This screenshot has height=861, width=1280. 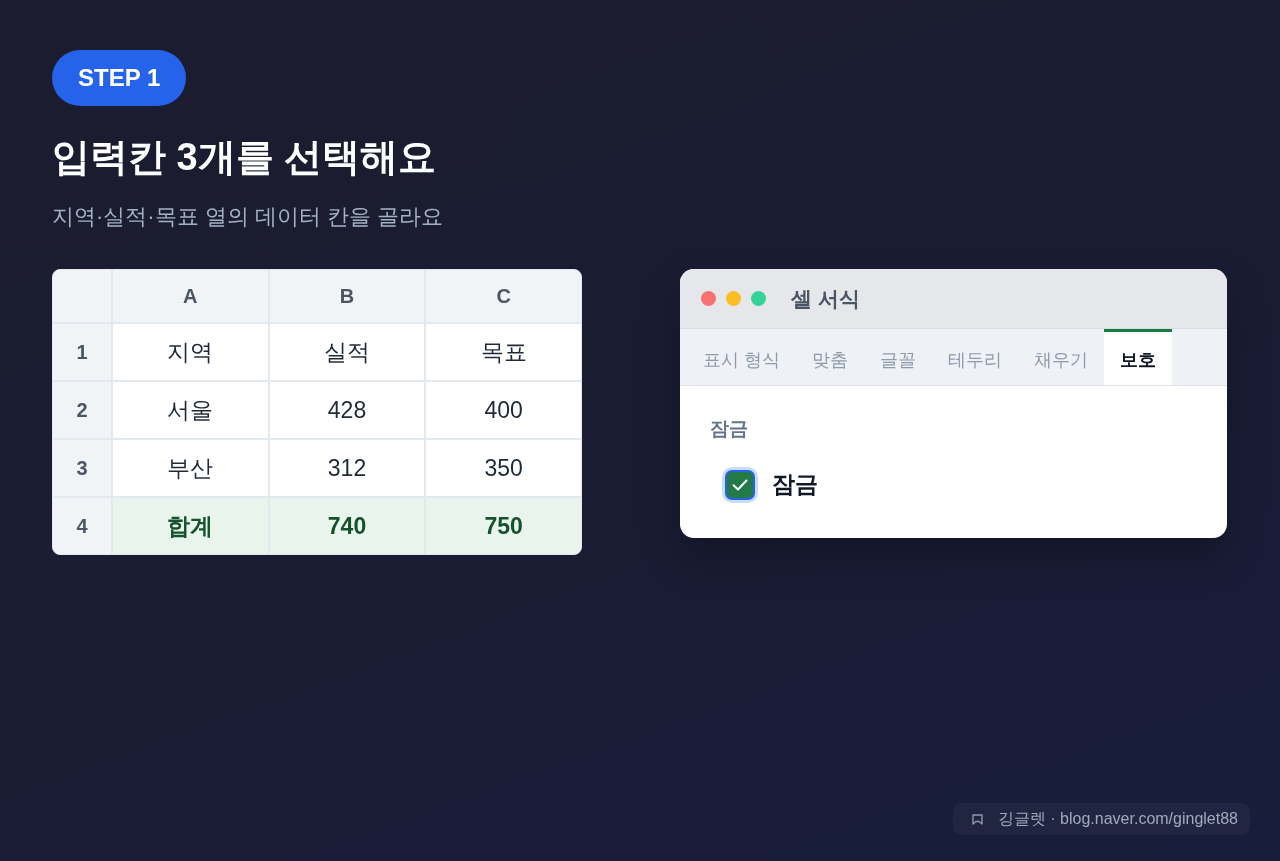 I want to click on credit-text: 깅글렛 · blog.naver.com/ginglet88, so click(x=1117, y=818).